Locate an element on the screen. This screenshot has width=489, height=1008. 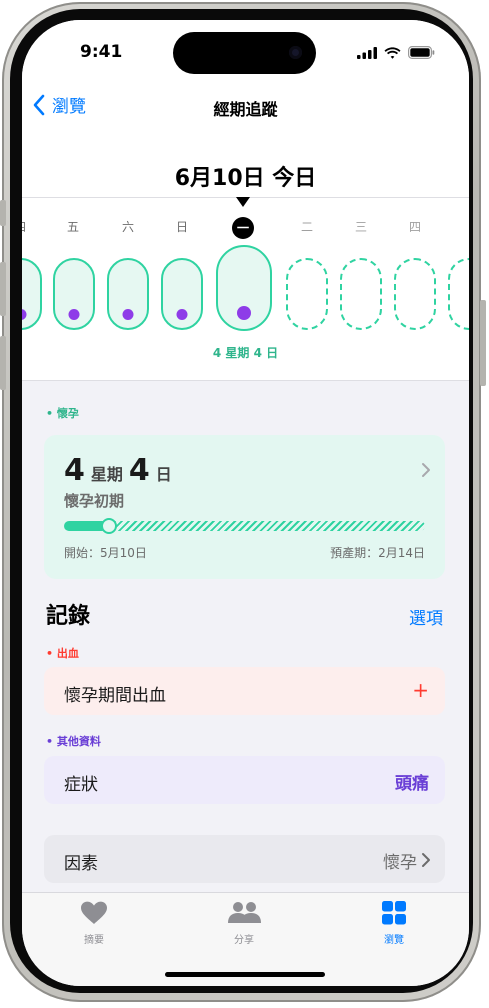
power-button is located at coordinates (483, 343).